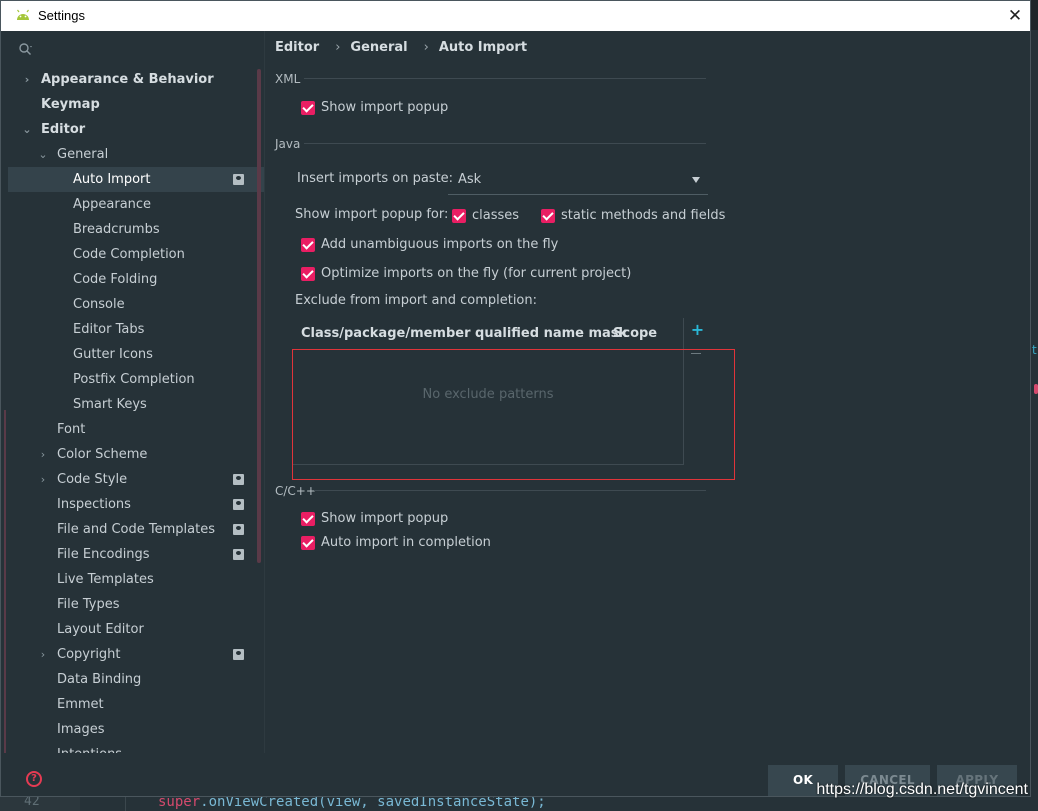 This screenshot has width=1038, height=811. I want to click on breadcrumb-editor: Editor, so click(297, 47).